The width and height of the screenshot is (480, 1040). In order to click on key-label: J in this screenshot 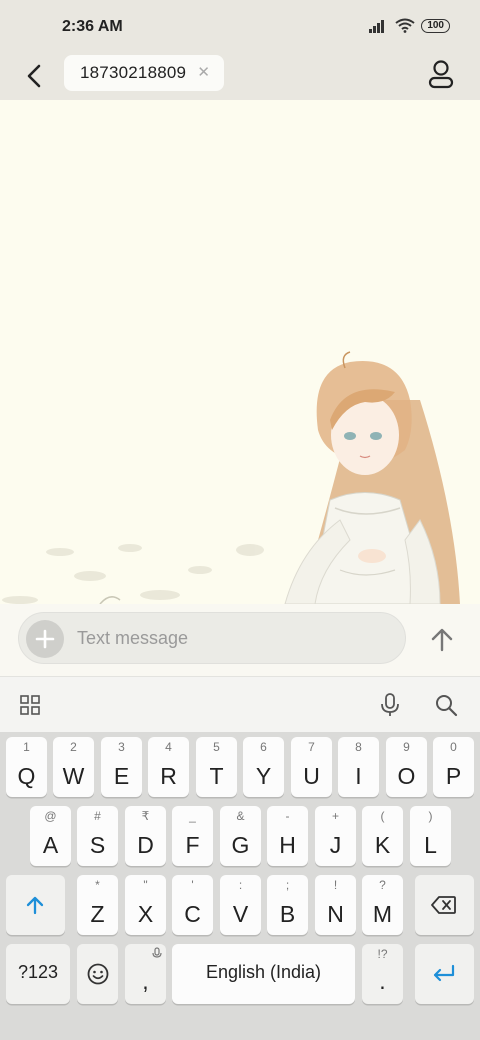, I will do `click(335, 845)`.